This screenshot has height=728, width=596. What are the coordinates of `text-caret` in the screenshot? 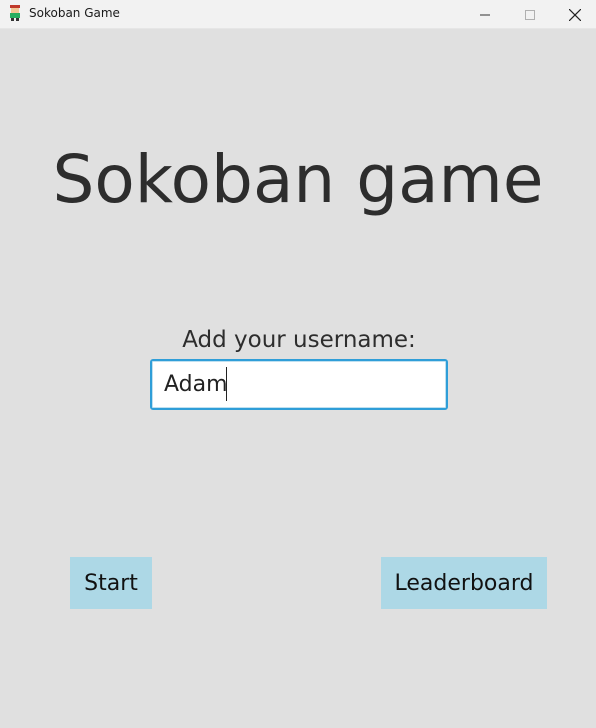 It's located at (226, 384).